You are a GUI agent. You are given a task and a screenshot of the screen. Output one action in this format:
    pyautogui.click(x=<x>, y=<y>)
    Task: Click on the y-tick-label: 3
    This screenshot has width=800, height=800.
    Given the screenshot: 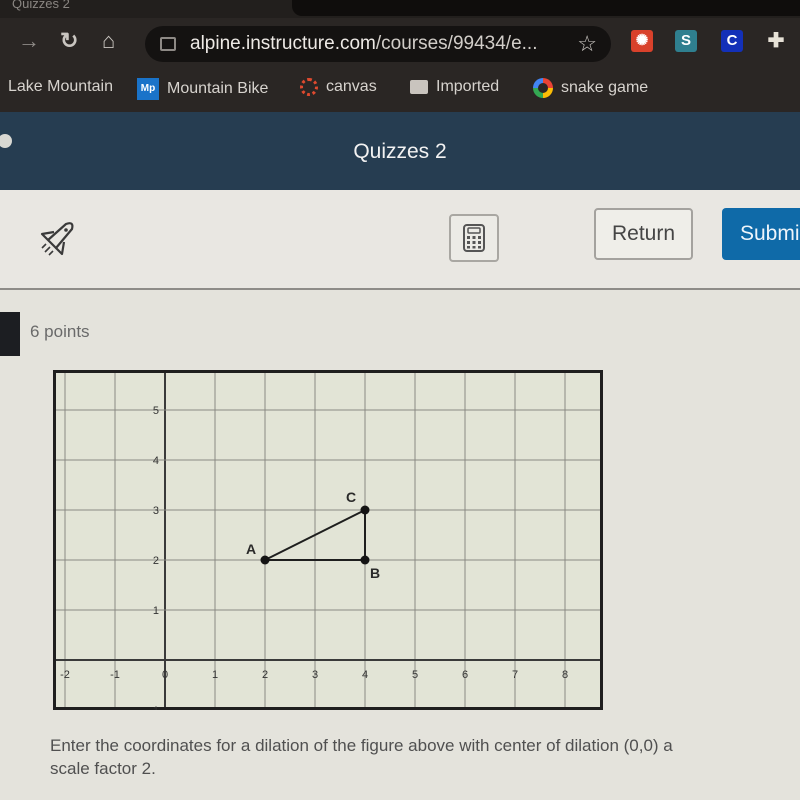 What is the action you would take?
    pyautogui.click(x=156, y=511)
    